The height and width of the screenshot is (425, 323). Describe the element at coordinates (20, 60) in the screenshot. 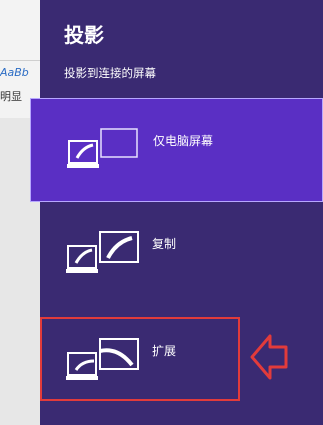

I see `ribbon-divider` at that location.